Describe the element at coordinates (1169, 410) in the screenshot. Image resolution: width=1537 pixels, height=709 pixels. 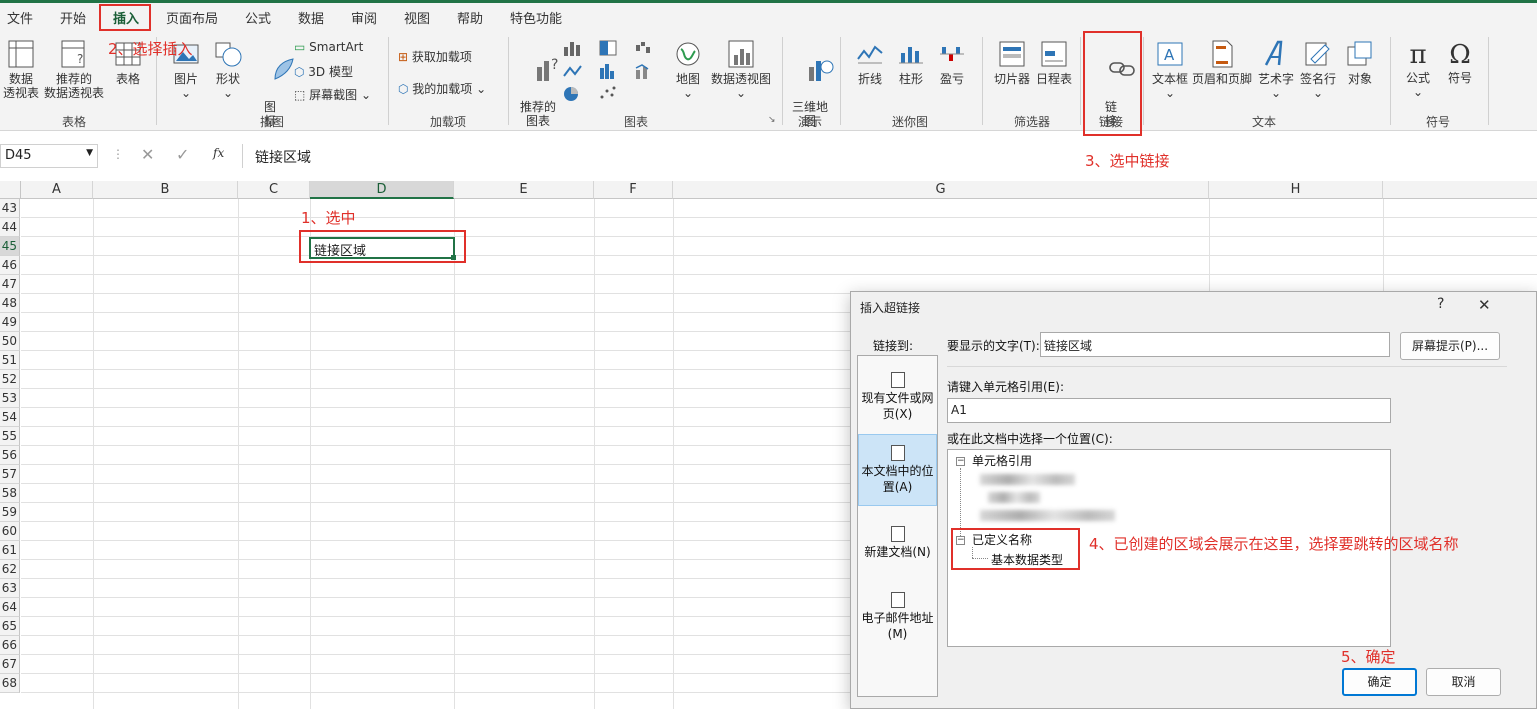
I see `cell-reference-input: A1` at that location.